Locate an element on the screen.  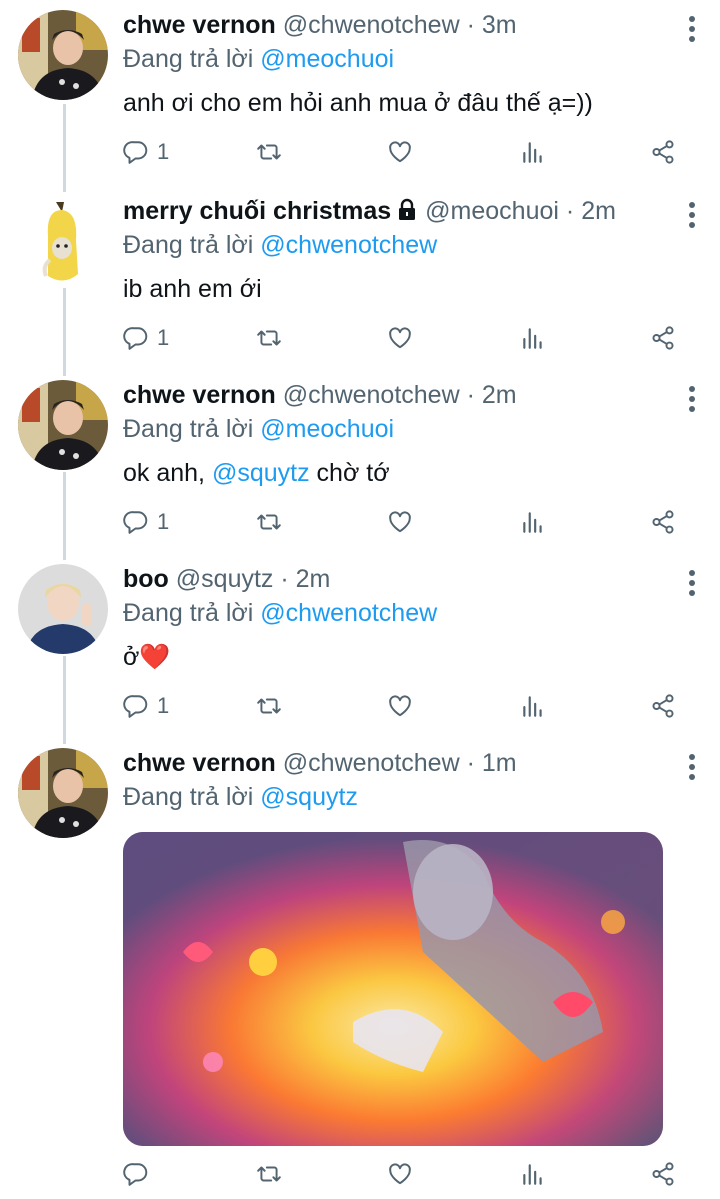
stats-icon is located at coordinates (533, 706).